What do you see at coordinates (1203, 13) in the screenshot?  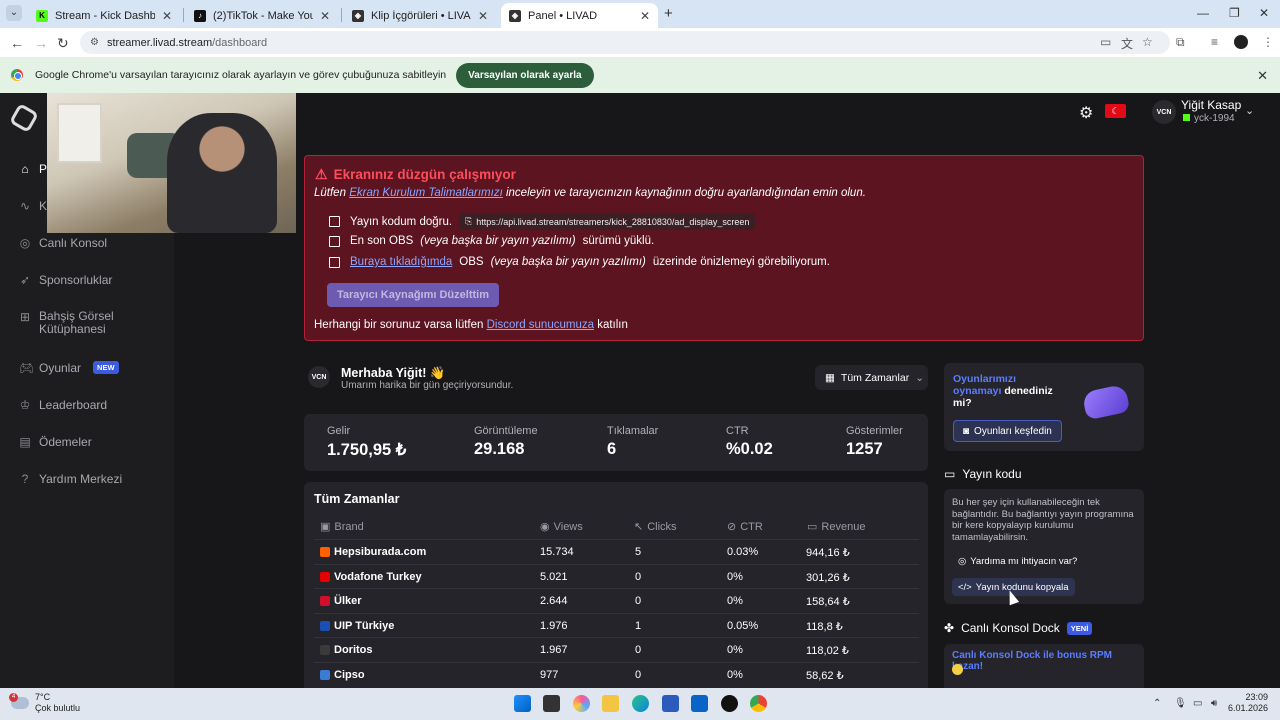 I see `minimize-icon: —` at bounding box center [1203, 13].